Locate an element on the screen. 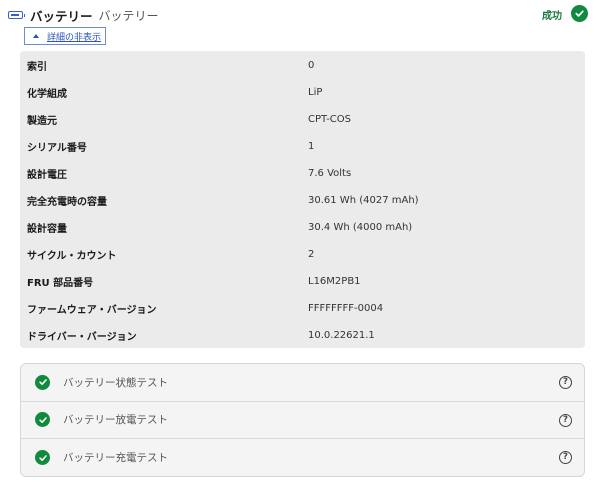 Image resolution: width=596 pixels, height=482 pixels. detail-label: 設計電圧 is located at coordinates (47, 175).